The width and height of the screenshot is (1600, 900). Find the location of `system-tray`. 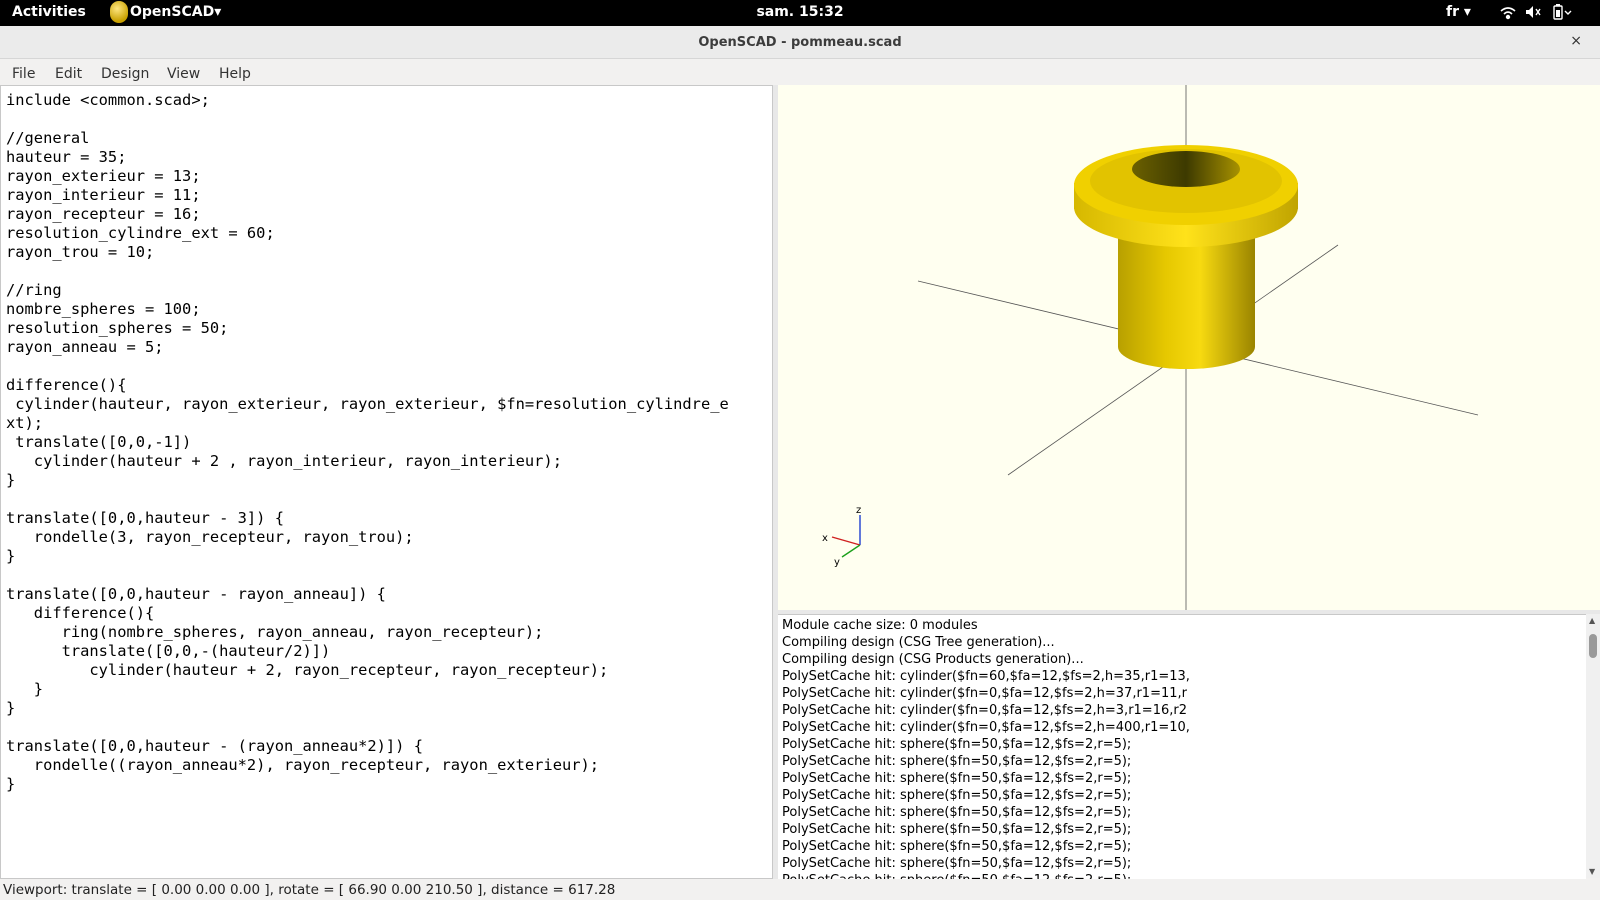

system-tray is located at coordinates (1543, 14).